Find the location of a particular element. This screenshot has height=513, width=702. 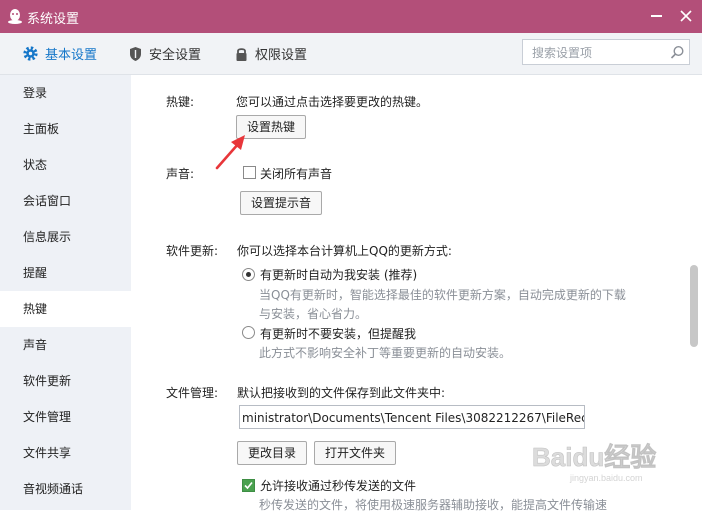

sidebar-item-sound: 声音 is located at coordinates (65, 345).